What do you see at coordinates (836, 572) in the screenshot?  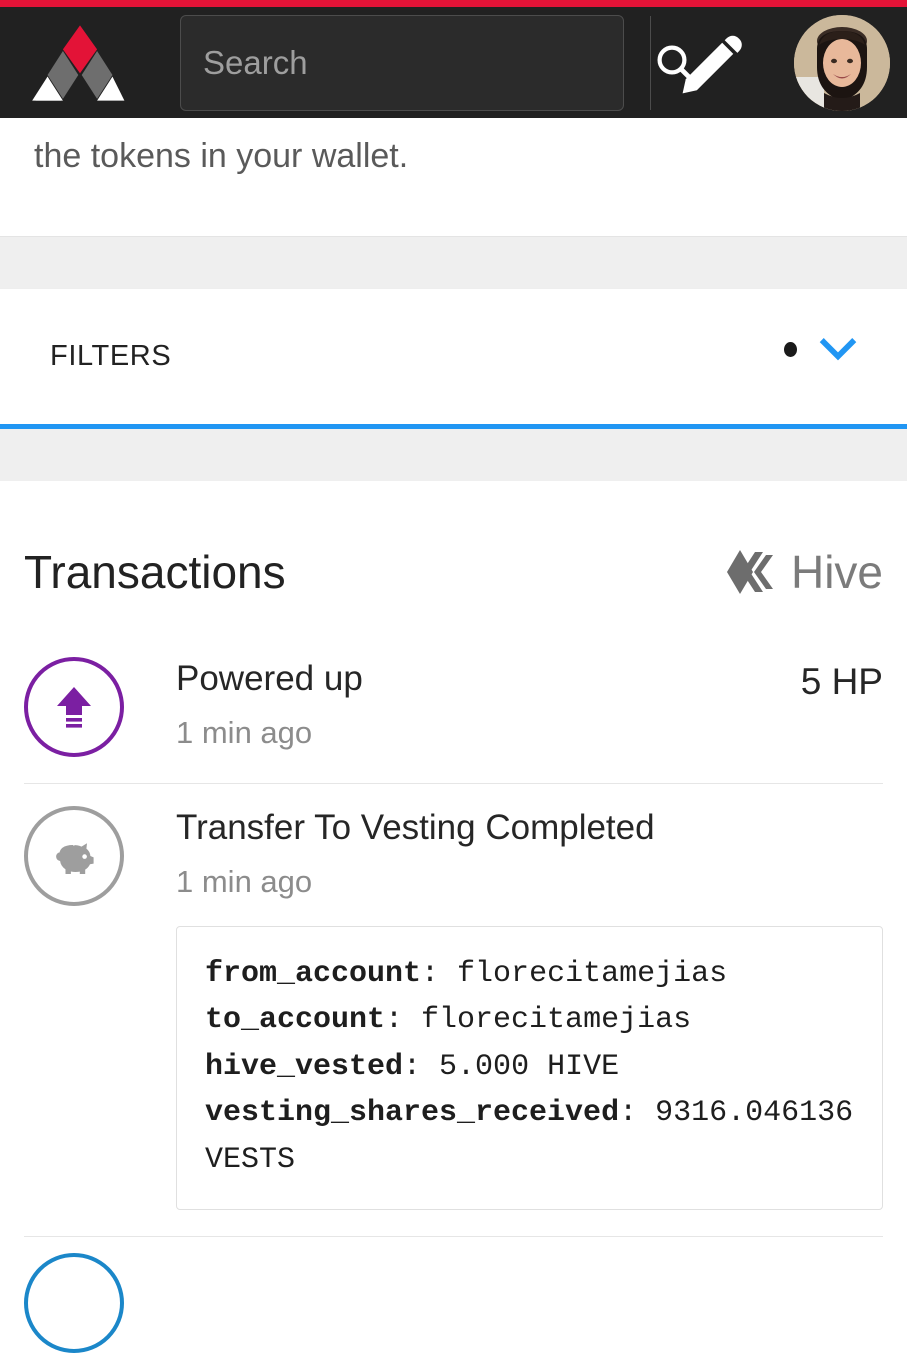 I see `hive-brand-label: Hive` at bounding box center [836, 572].